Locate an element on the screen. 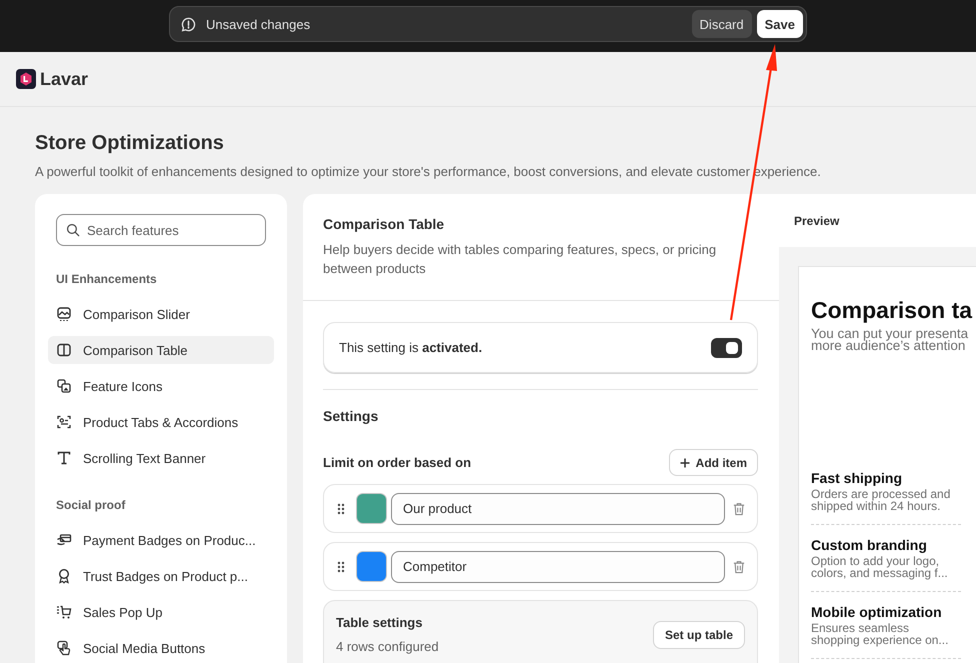  image-icon is located at coordinates (64, 314).